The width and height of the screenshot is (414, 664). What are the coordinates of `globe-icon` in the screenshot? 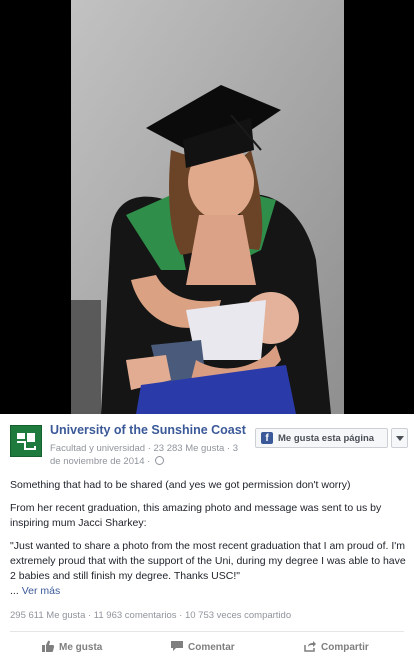 It's located at (159, 460).